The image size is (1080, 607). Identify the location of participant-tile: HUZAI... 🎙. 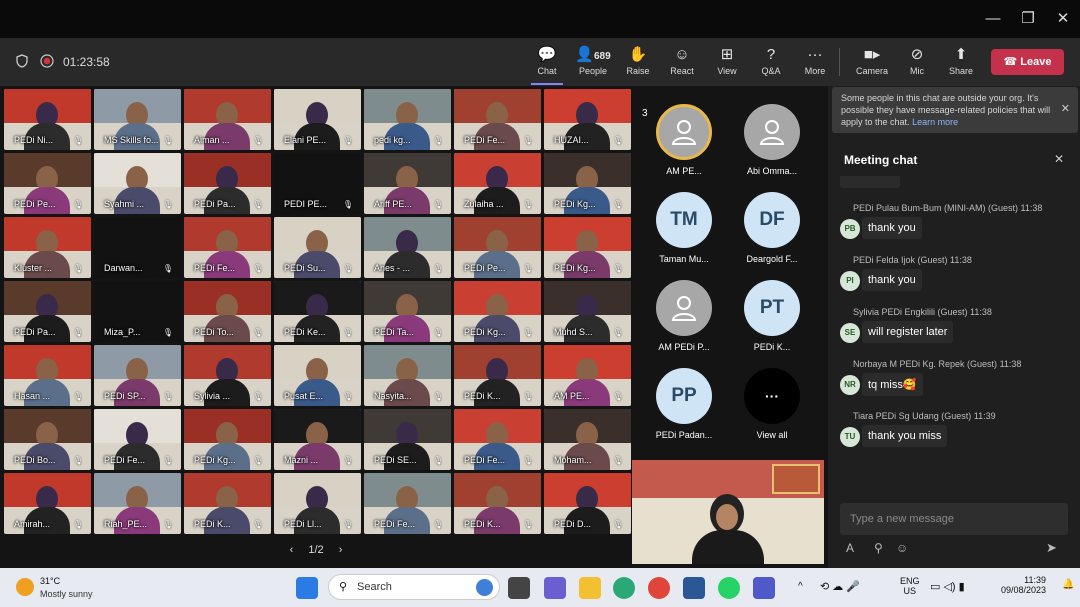
(587, 119).